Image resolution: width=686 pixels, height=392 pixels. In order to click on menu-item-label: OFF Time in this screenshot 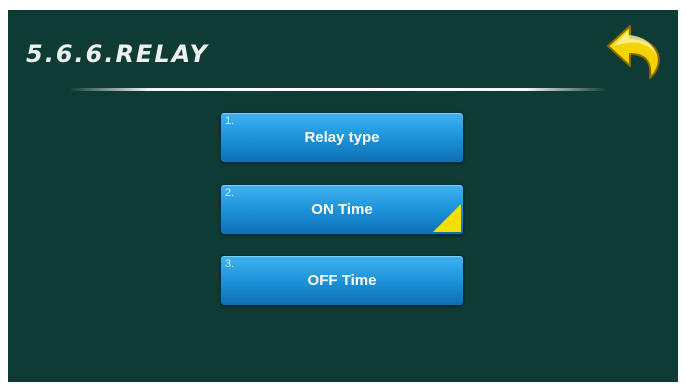, I will do `click(342, 280)`.